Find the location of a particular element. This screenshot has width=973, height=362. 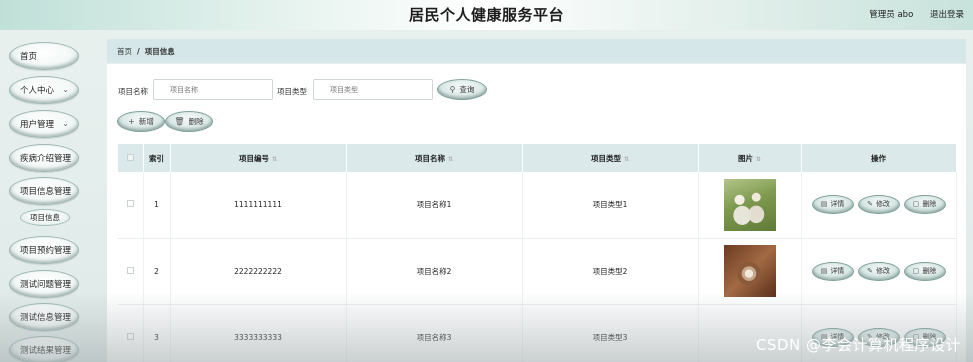

column-header-code: 项目编号 ⇅ is located at coordinates (258, 158).